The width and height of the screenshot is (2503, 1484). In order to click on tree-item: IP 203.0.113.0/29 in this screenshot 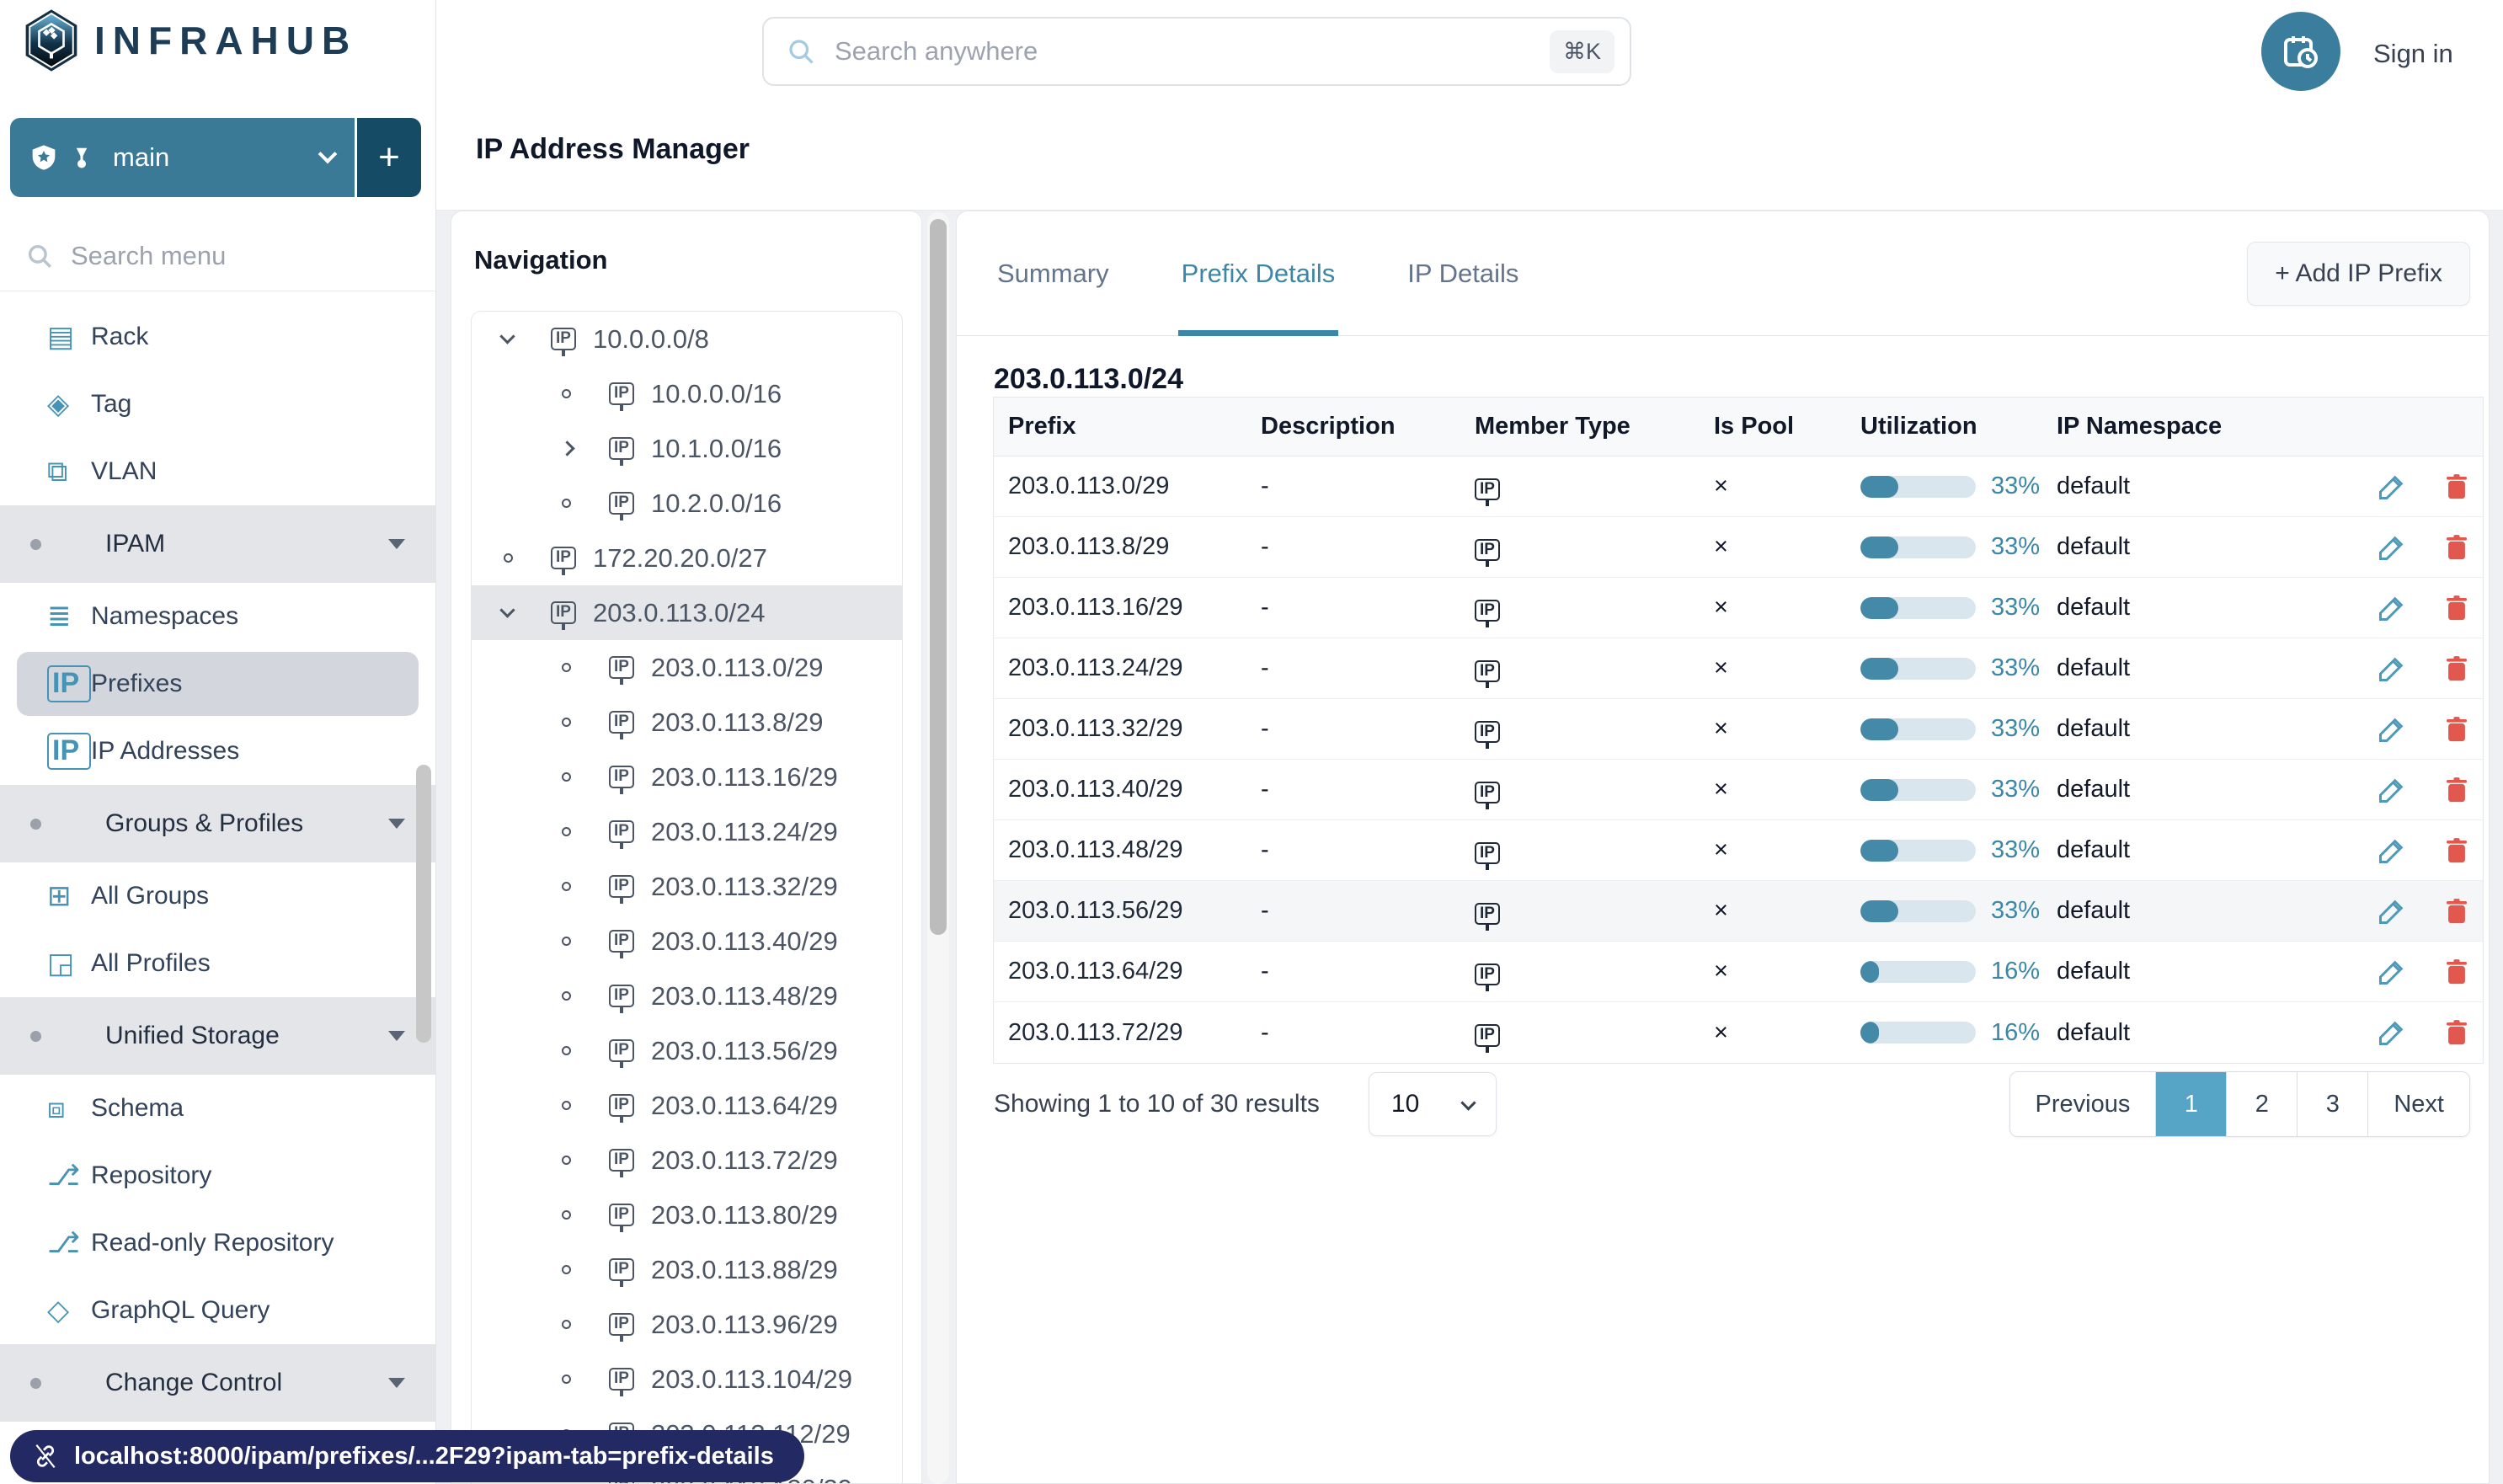, I will do `click(687, 667)`.